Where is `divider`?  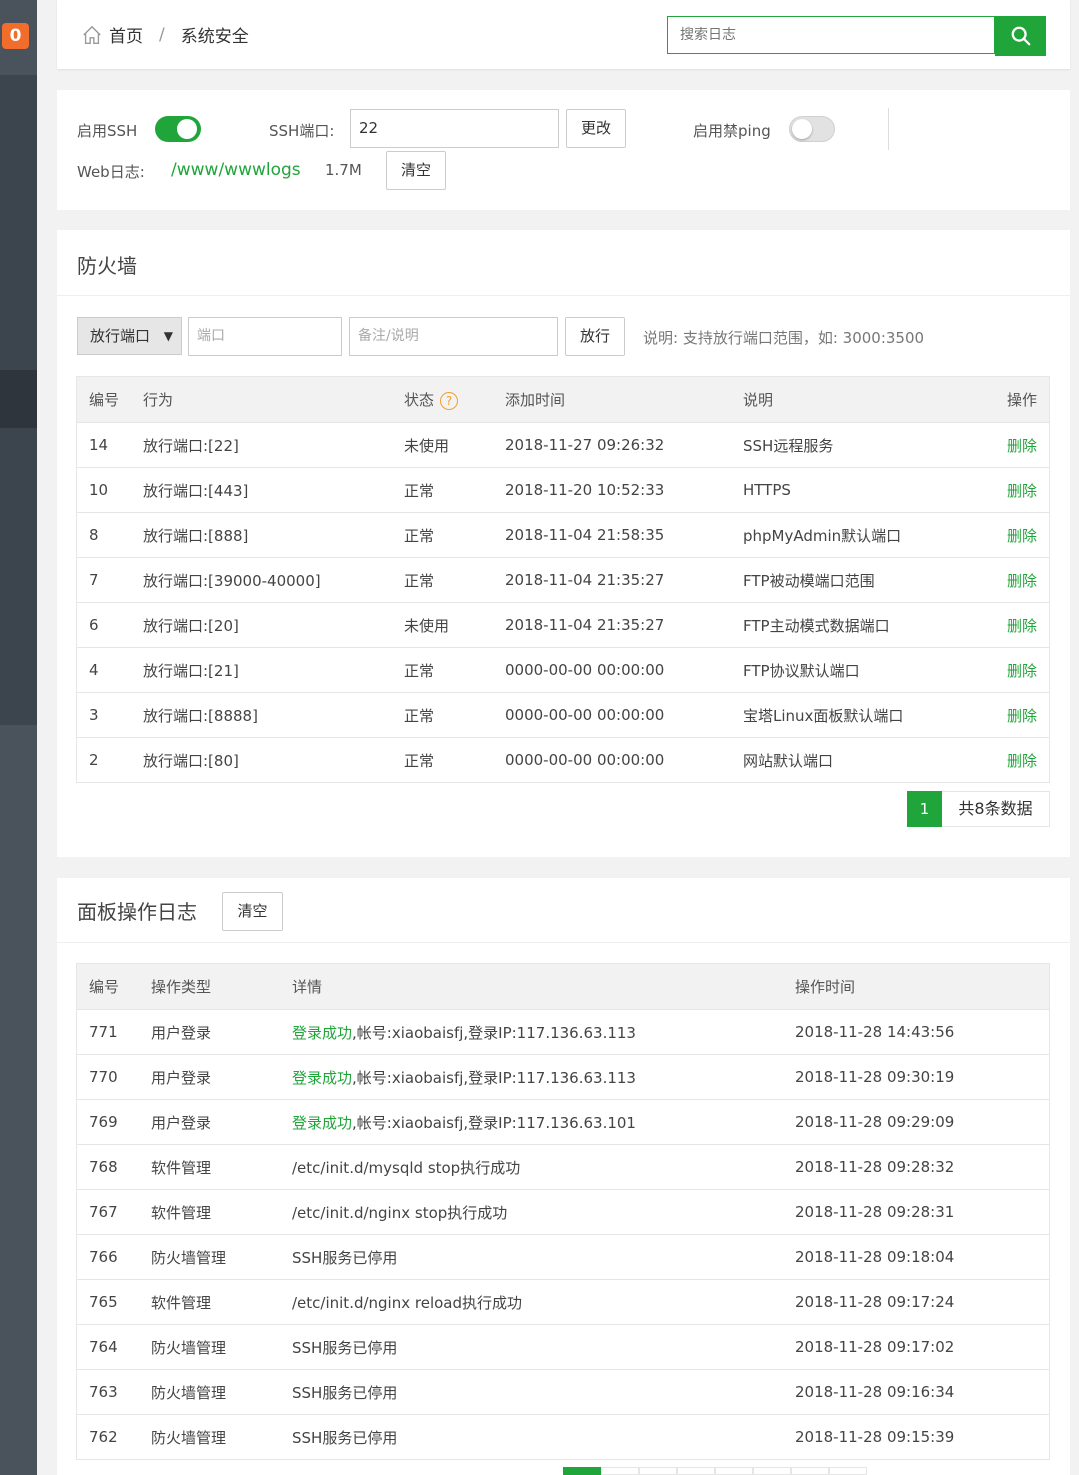
divider is located at coordinates (888, 129).